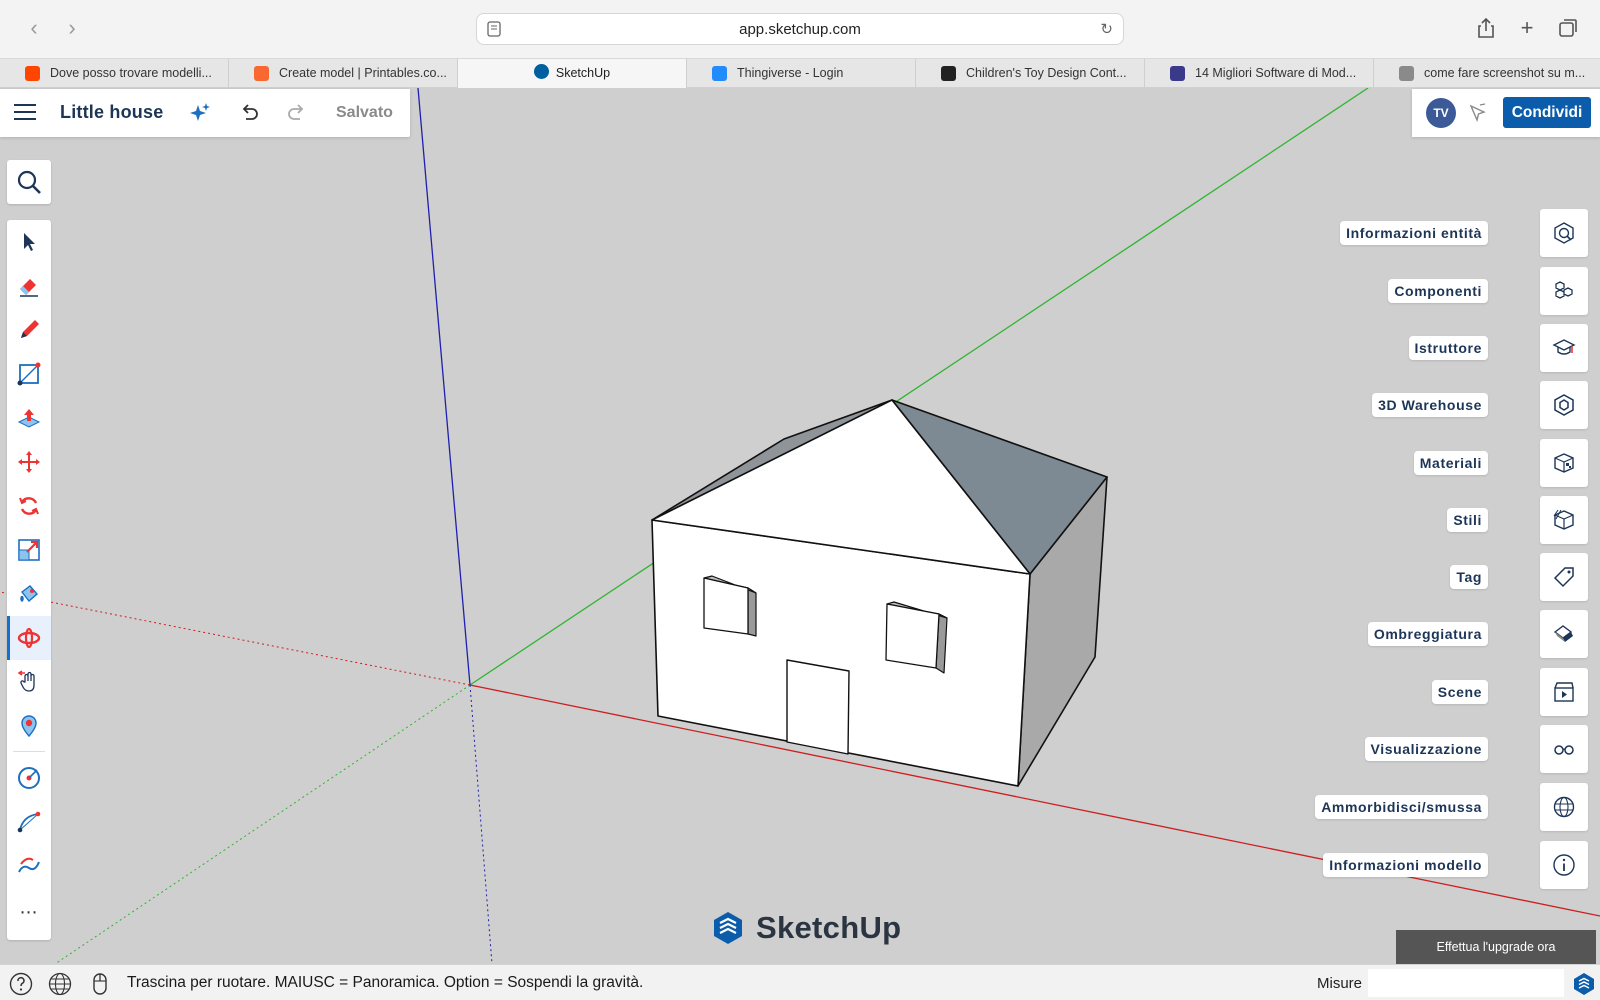 The image size is (1600, 1000). I want to click on collaboration-cursor-icon, so click(1477, 112).